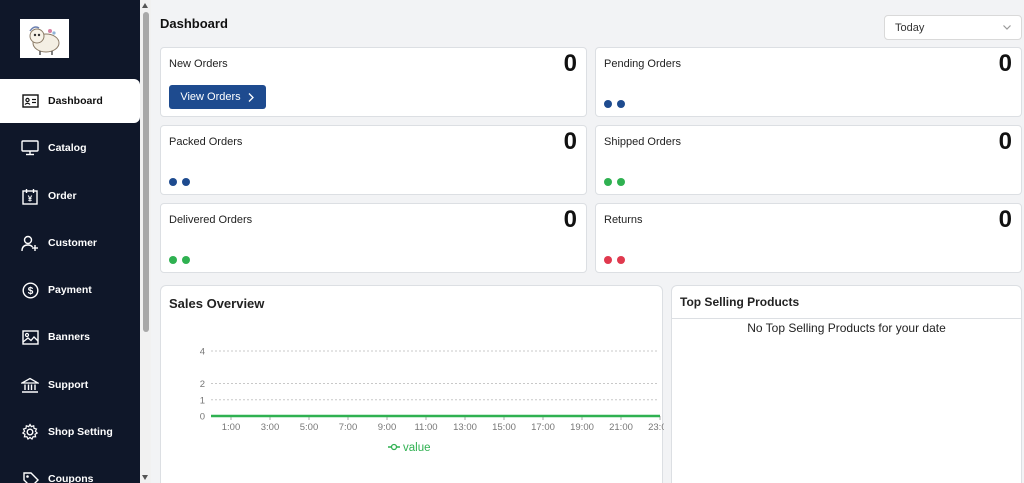  Describe the element at coordinates (910, 27) in the screenshot. I see `date-range-value: Today` at that location.